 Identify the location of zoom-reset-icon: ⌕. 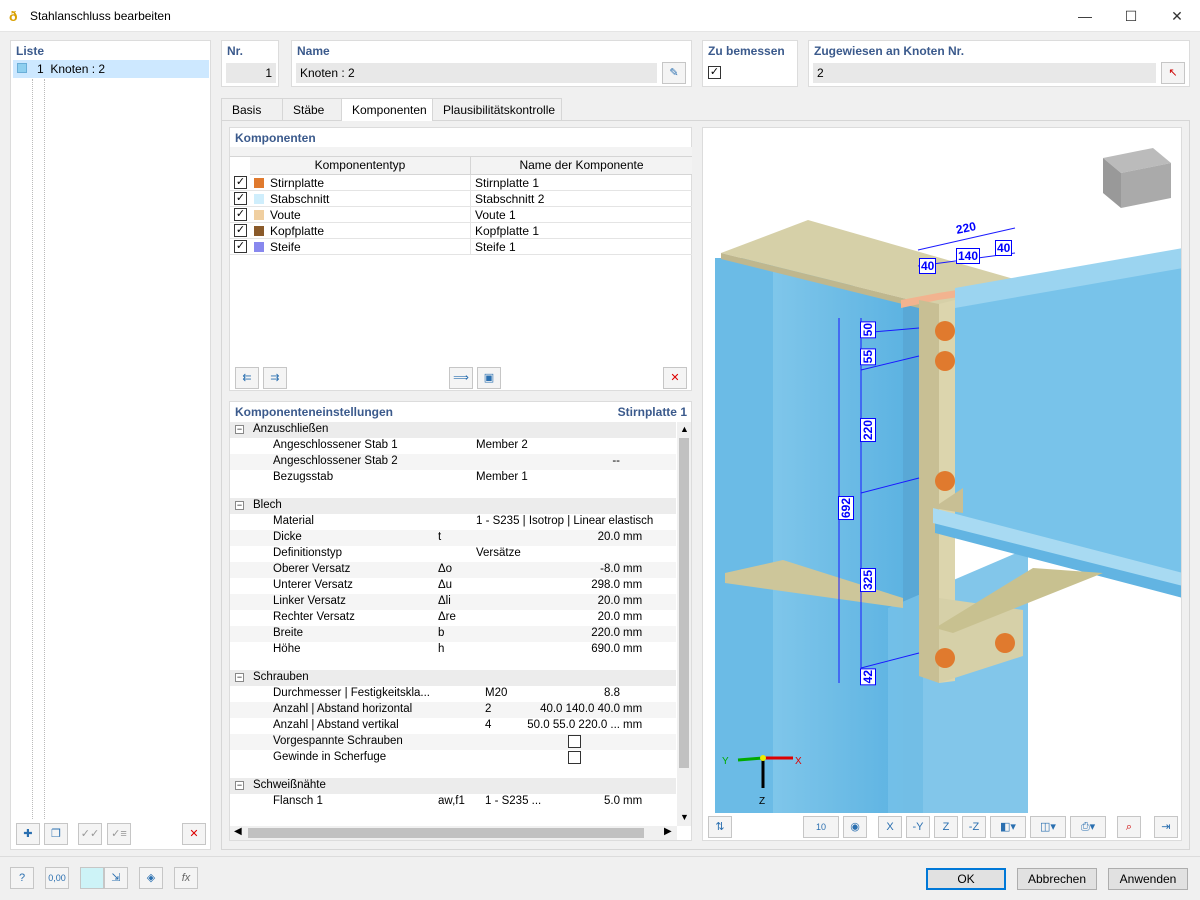
(1129, 827).